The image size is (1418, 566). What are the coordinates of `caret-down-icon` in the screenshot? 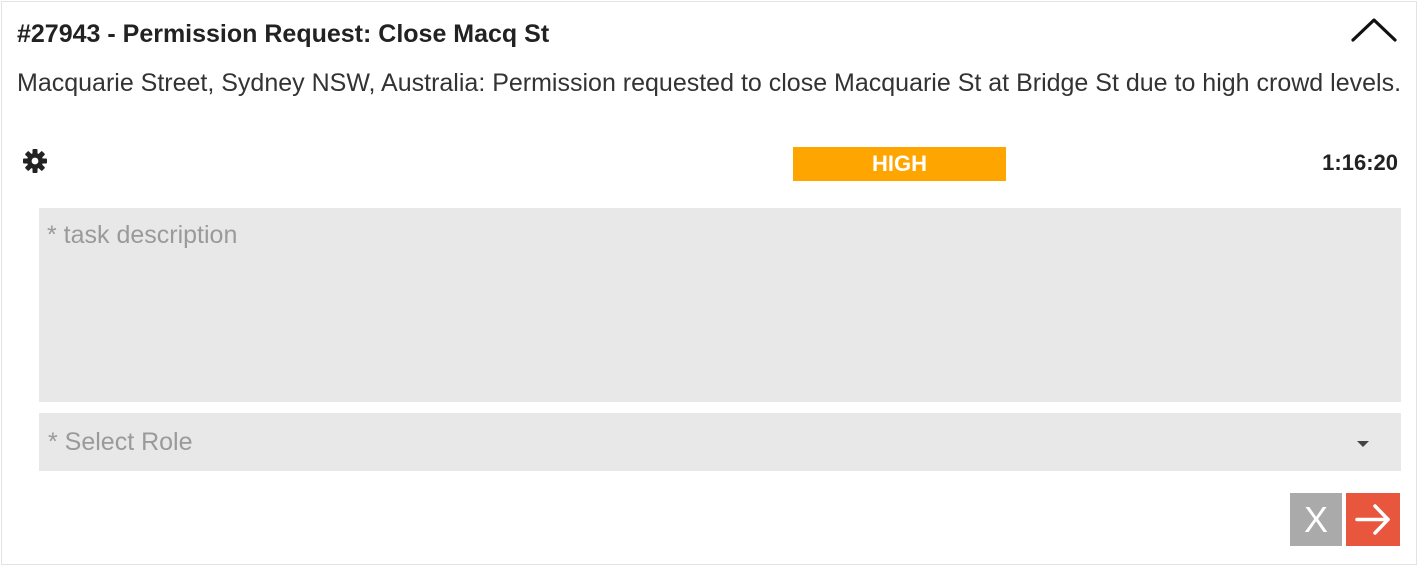 It's located at (1363, 444).